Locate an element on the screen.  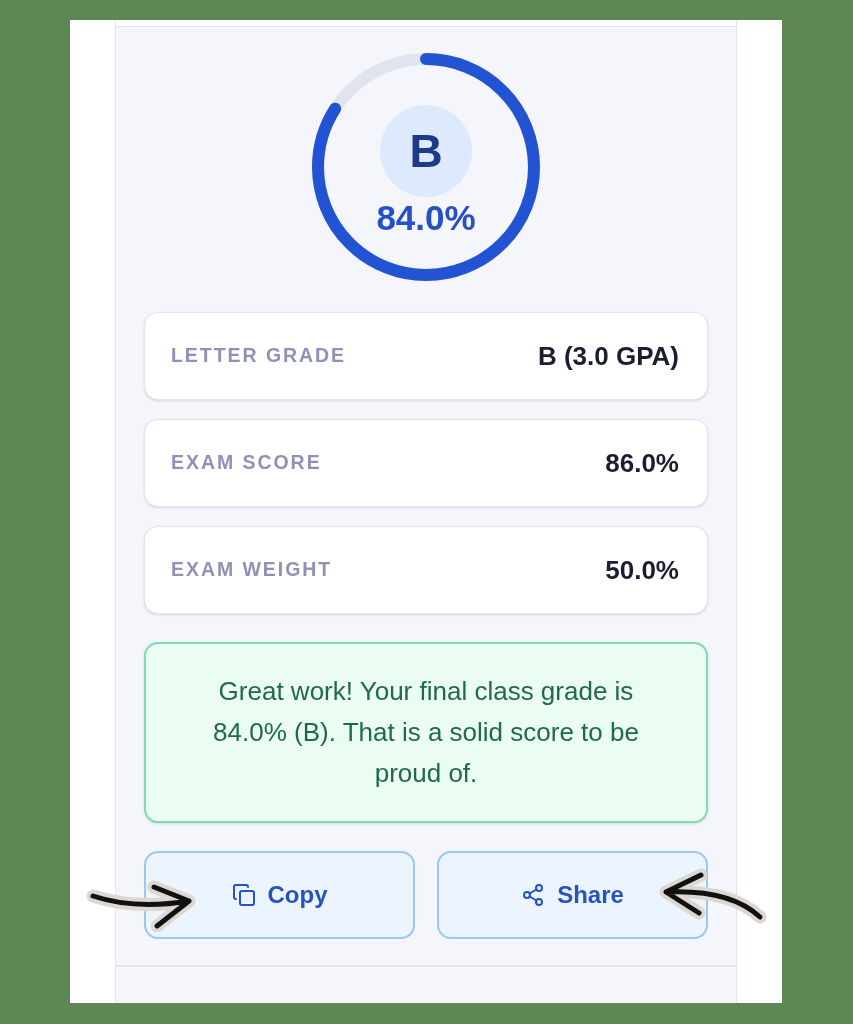
grade-percent: 84.0% is located at coordinates (426, 217).